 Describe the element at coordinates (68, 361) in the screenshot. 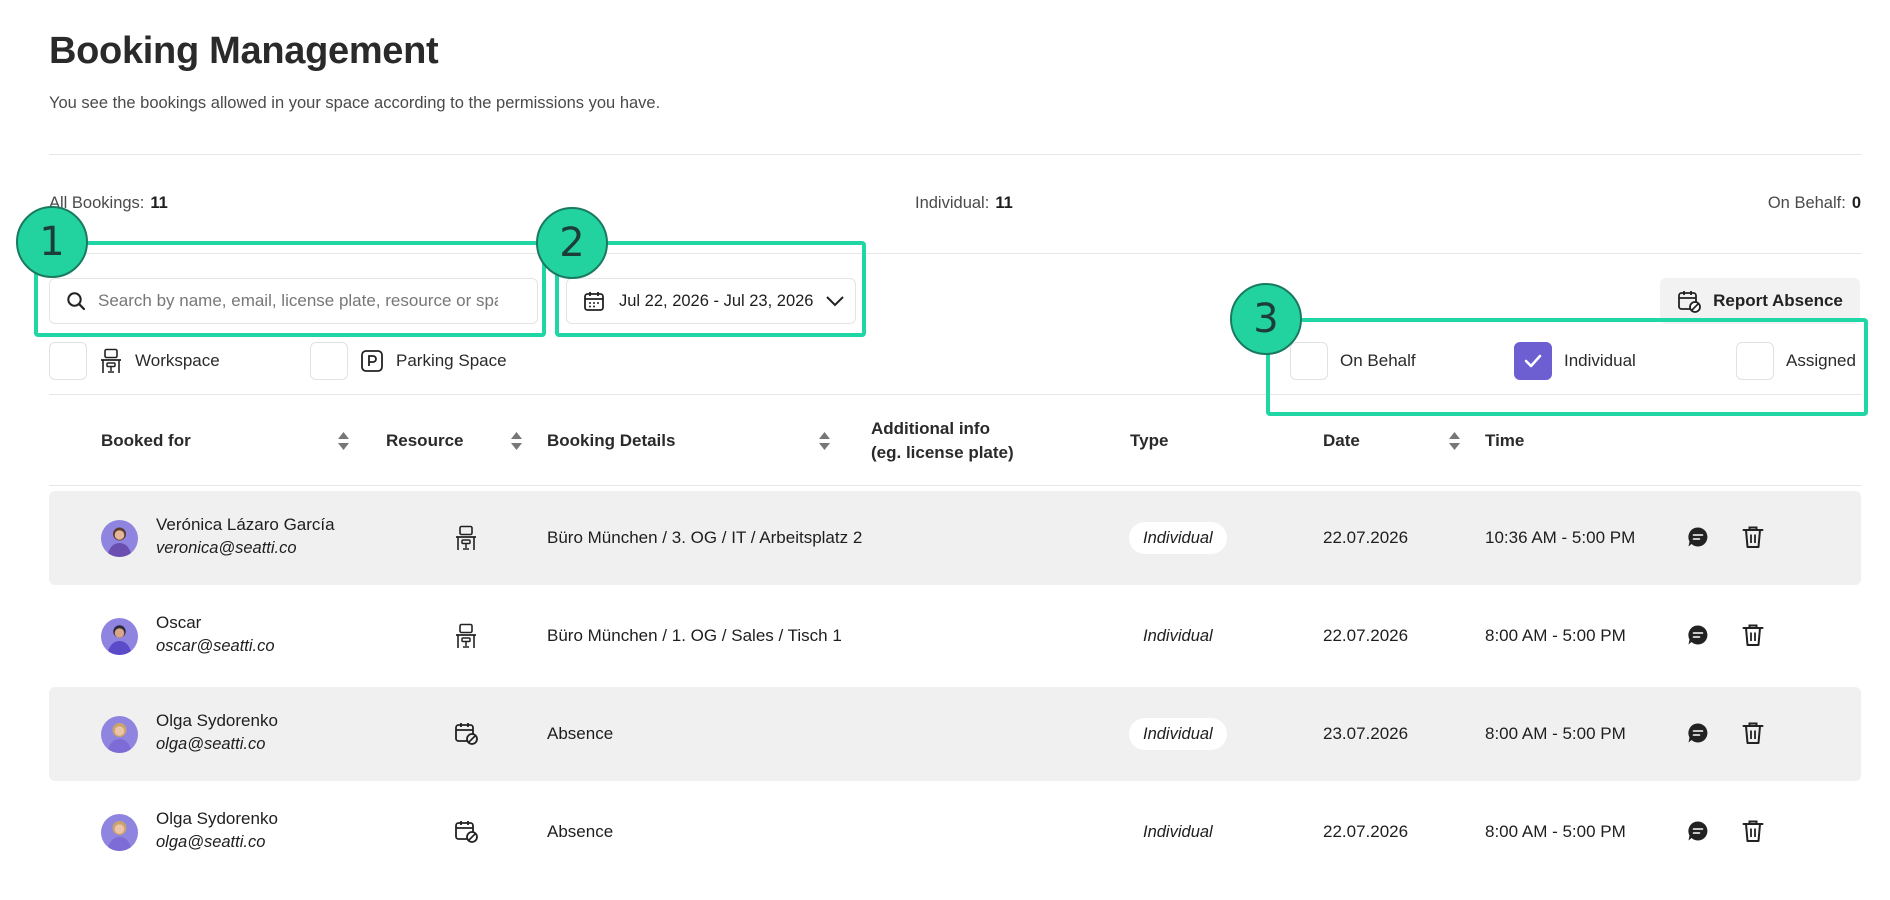

I see `workspace-checkbox` at that location.